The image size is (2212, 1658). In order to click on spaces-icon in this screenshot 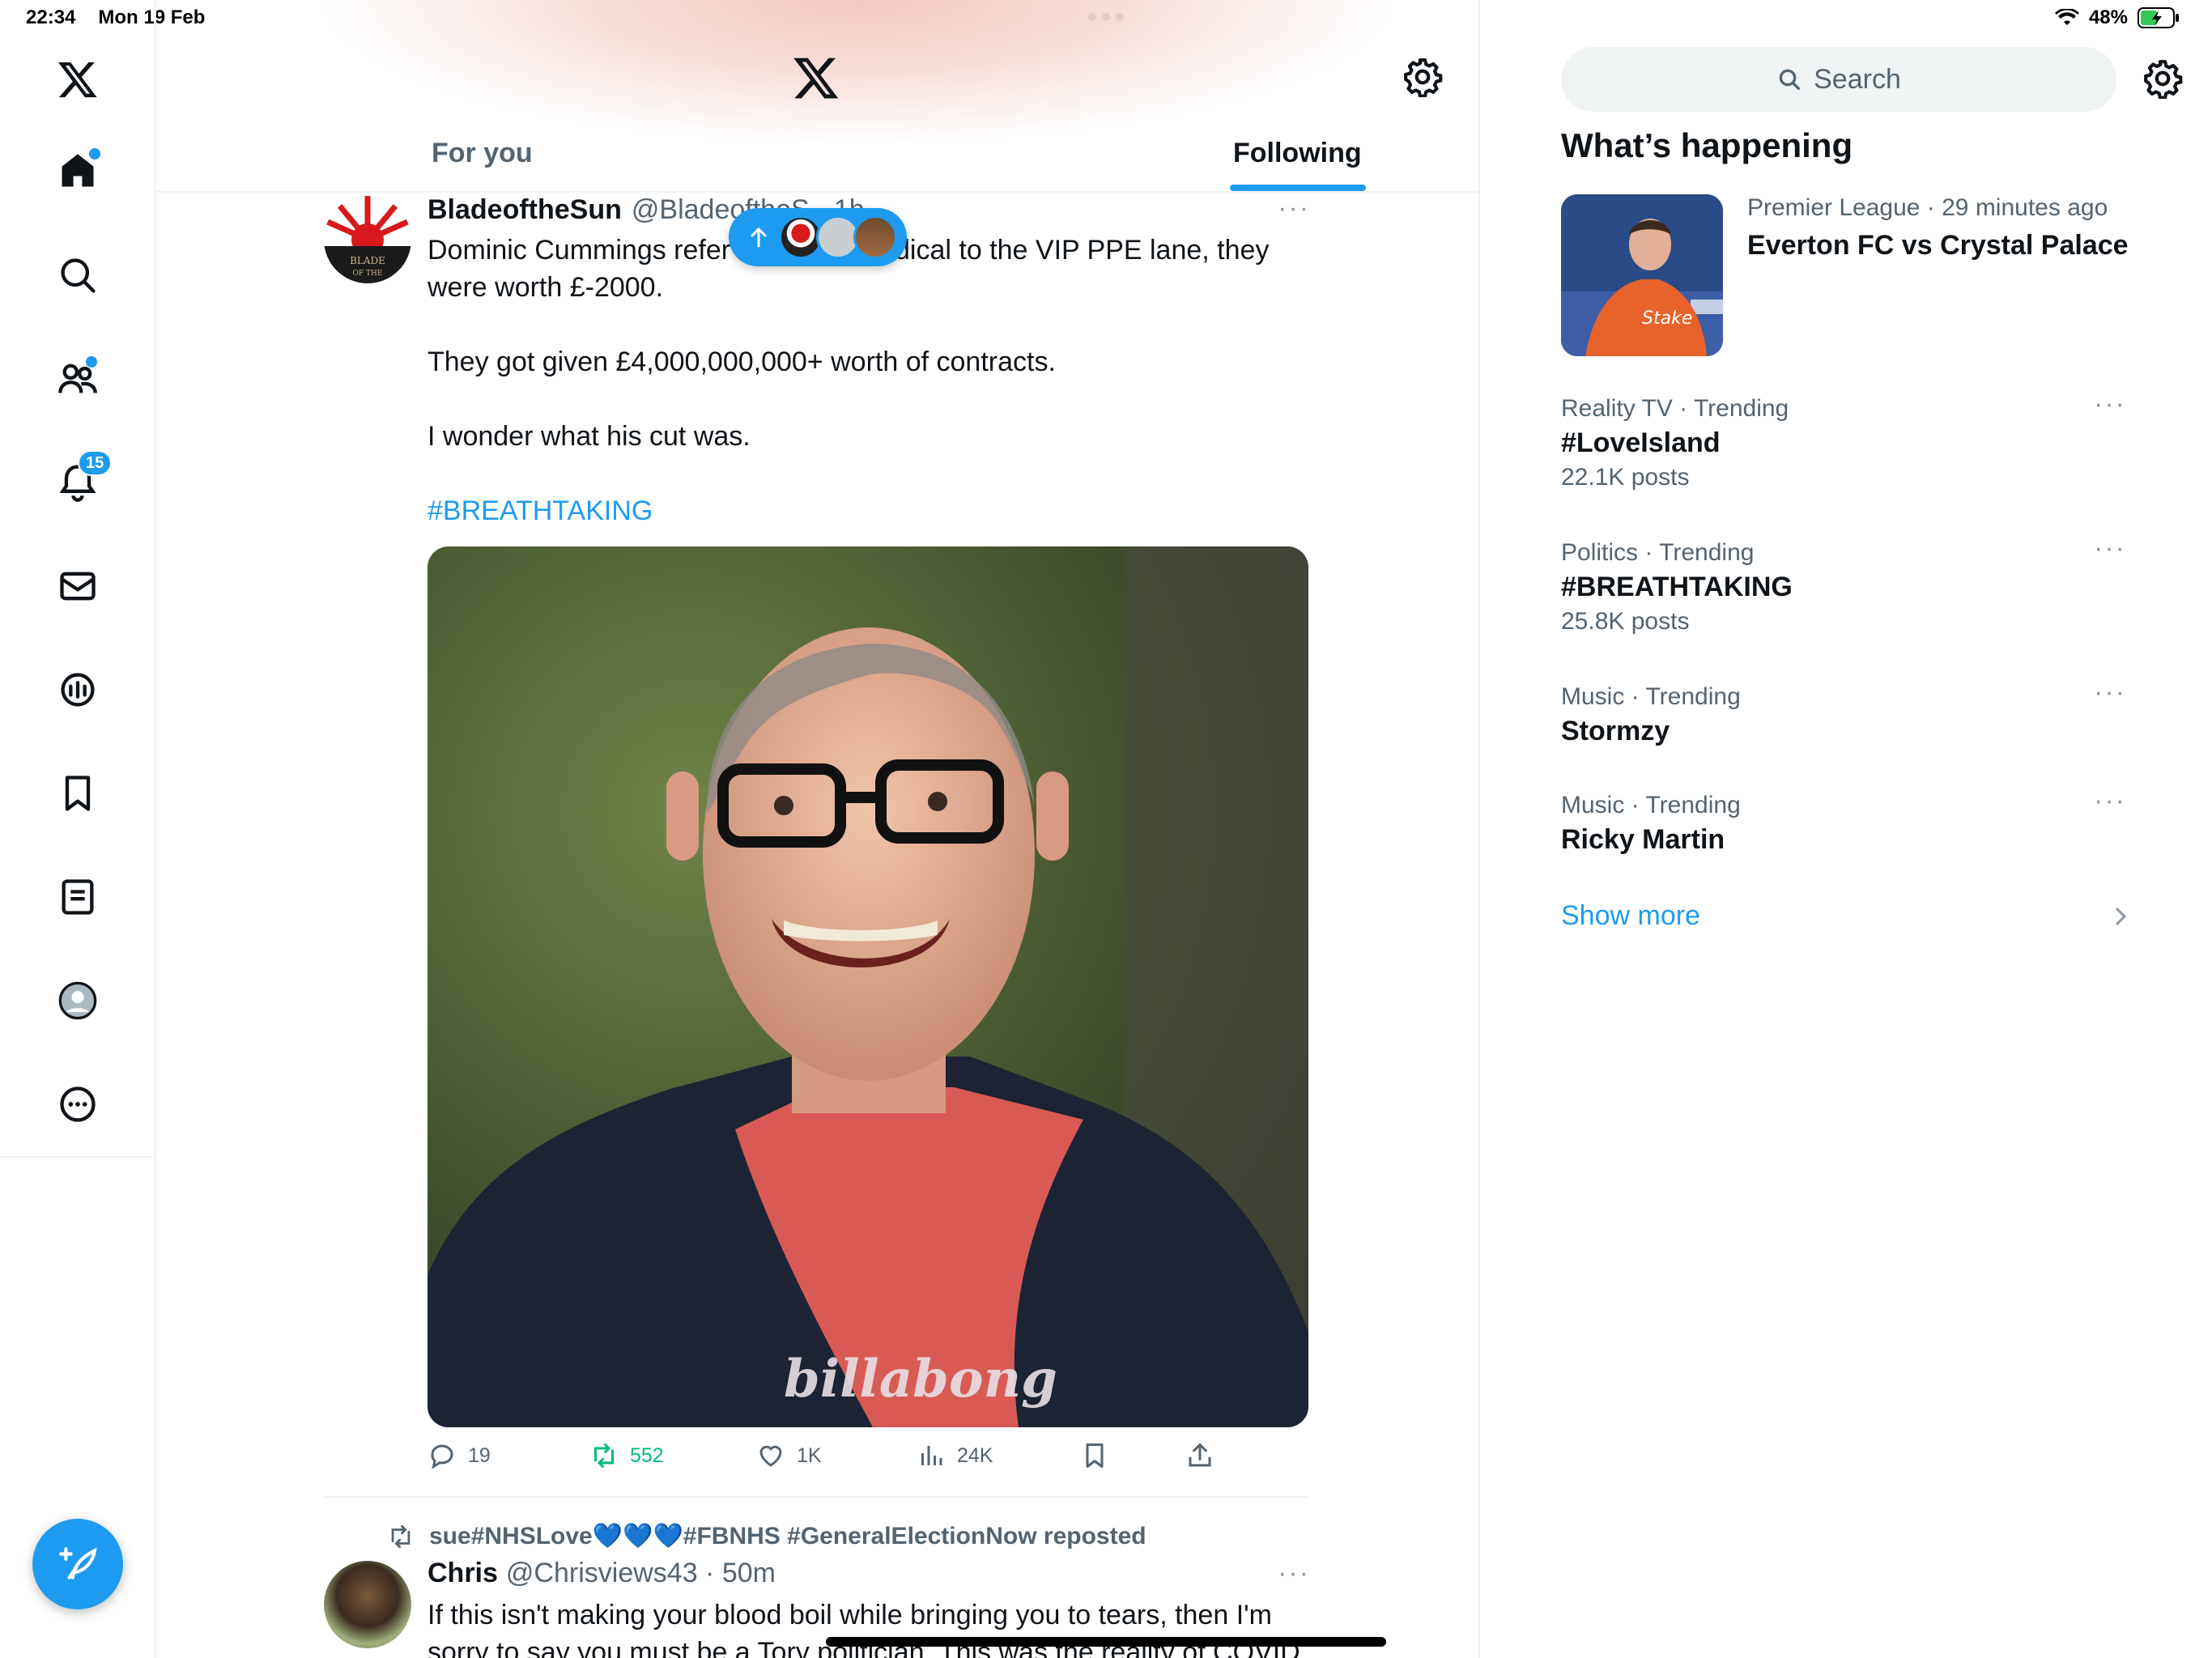, I will do `click(78, 690)`.